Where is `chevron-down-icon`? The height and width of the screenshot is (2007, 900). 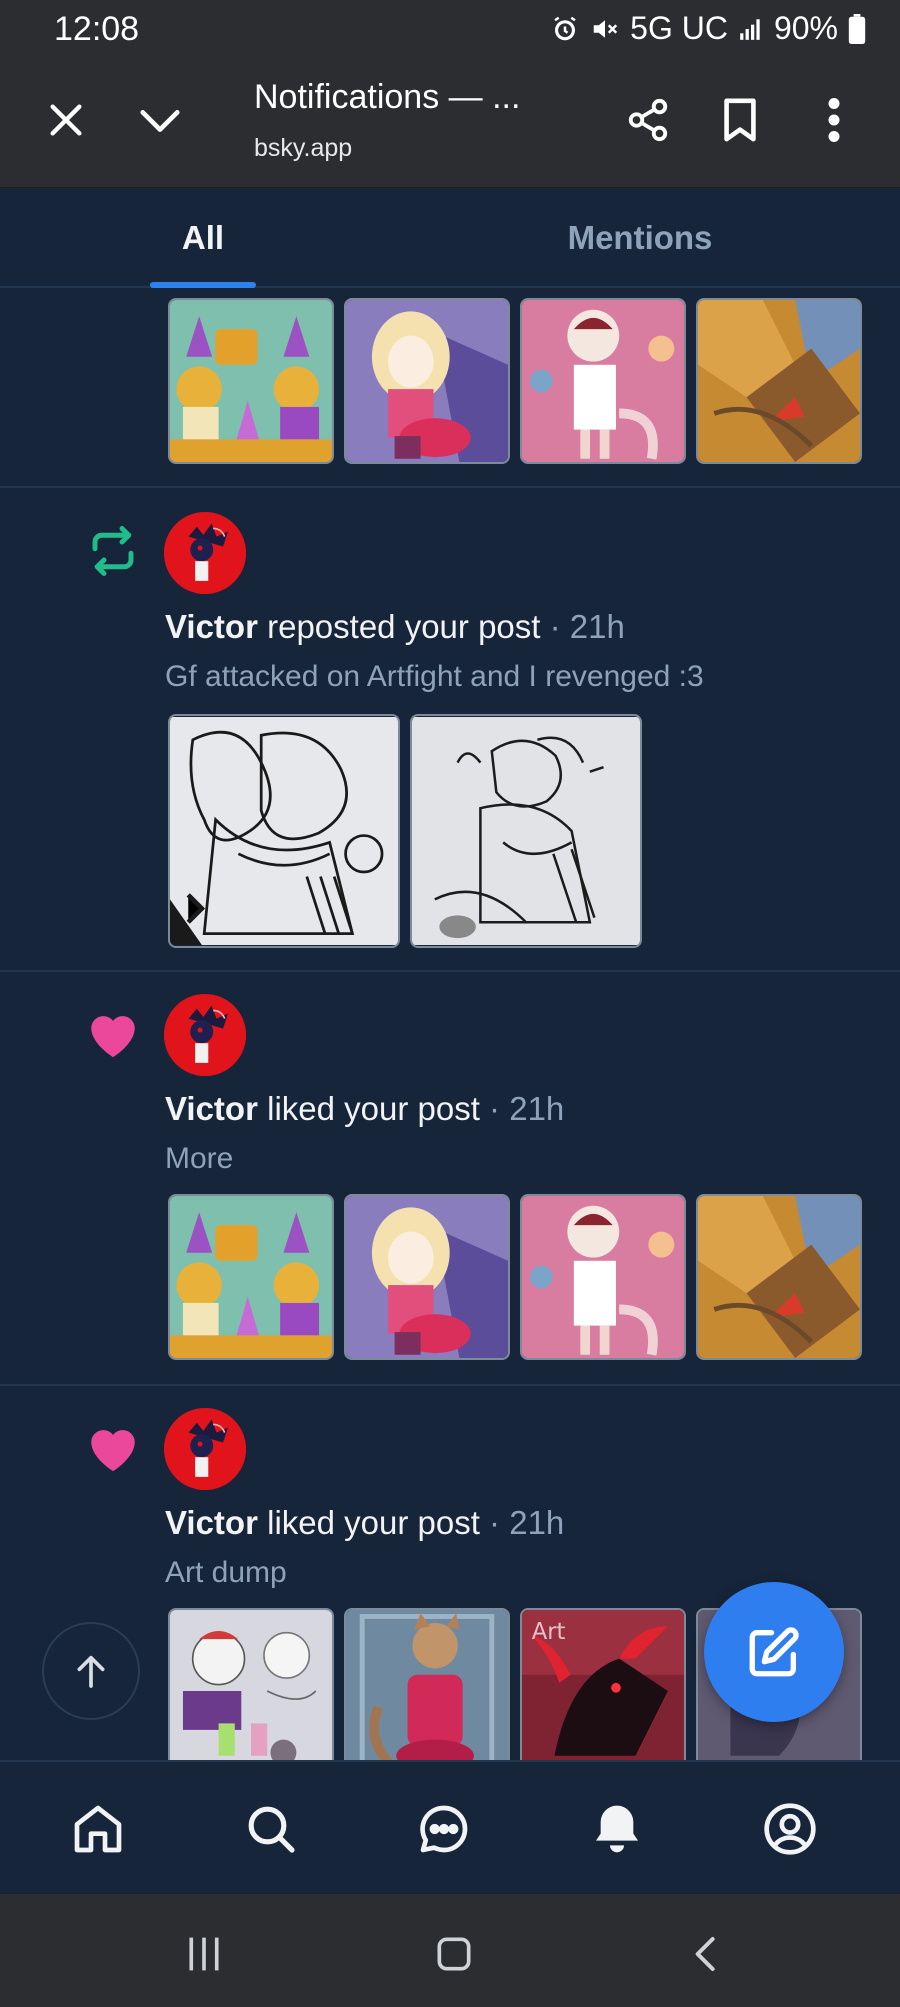 chevron-down-icon is located at coordinates (160, 120).